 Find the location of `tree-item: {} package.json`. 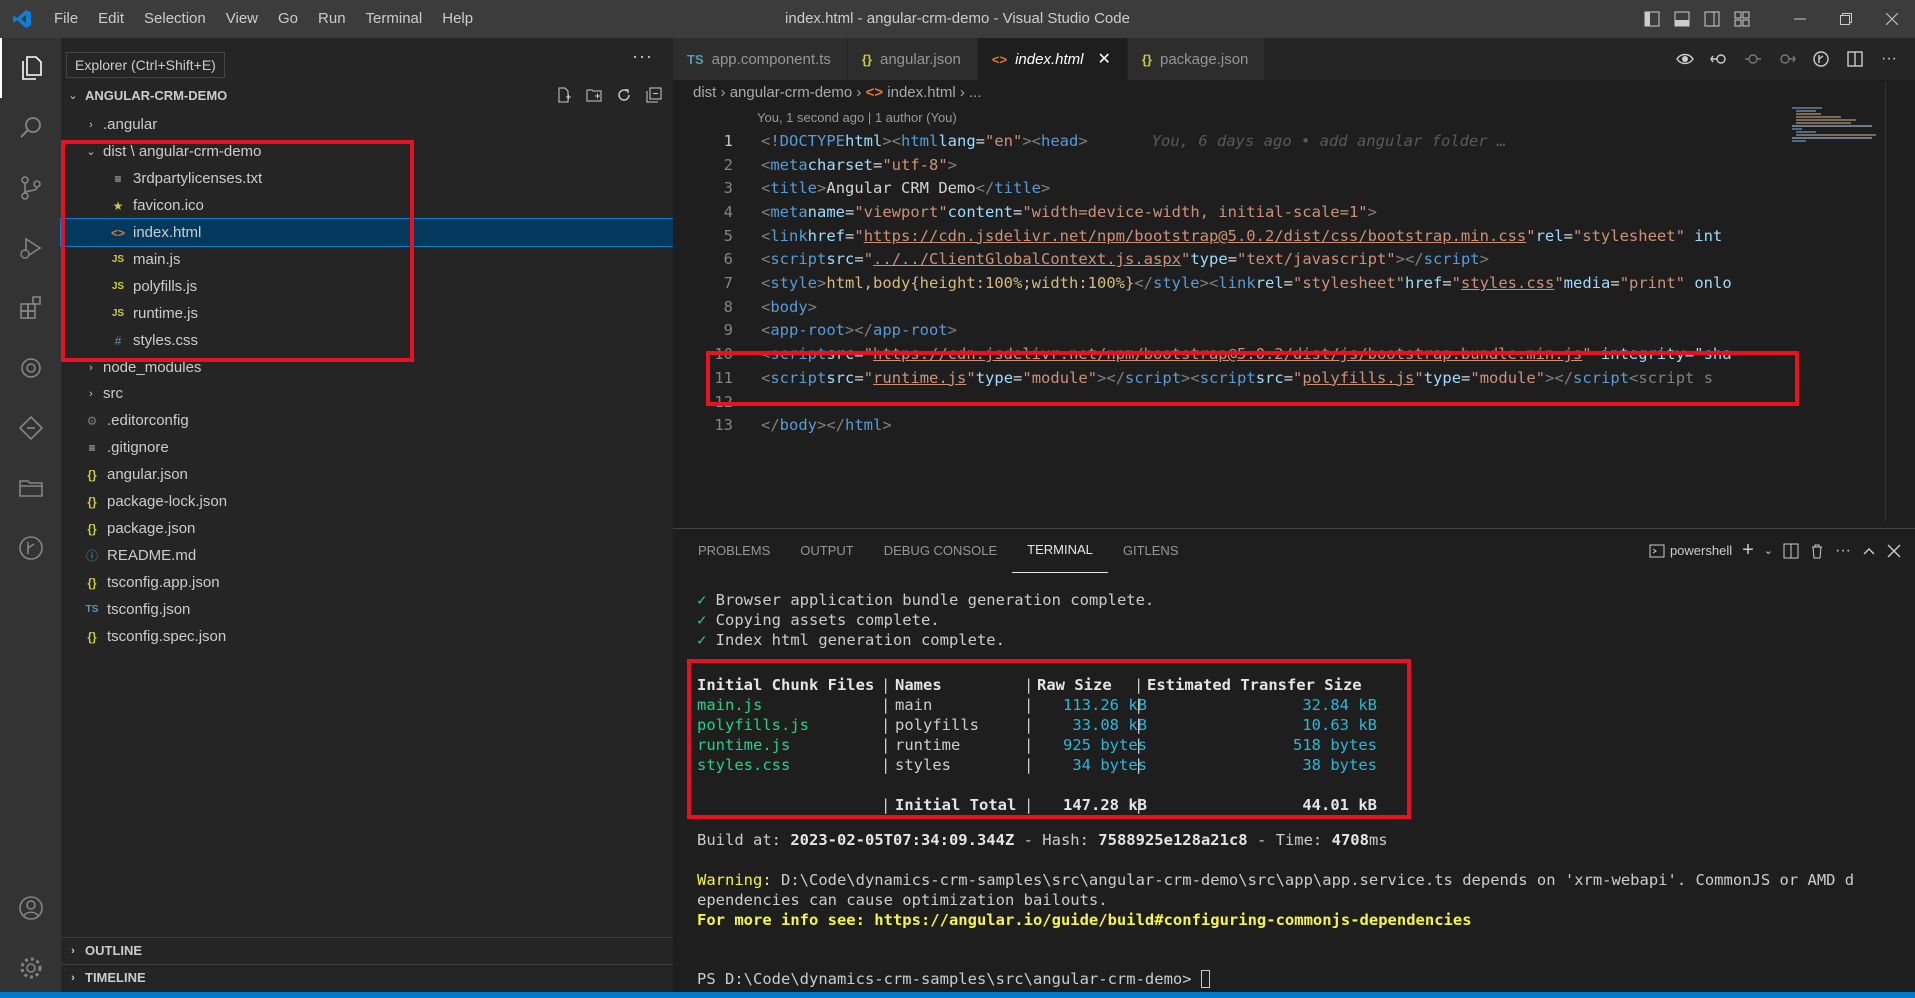

tree-item: {} package.json is located at coordinates (367, 528).